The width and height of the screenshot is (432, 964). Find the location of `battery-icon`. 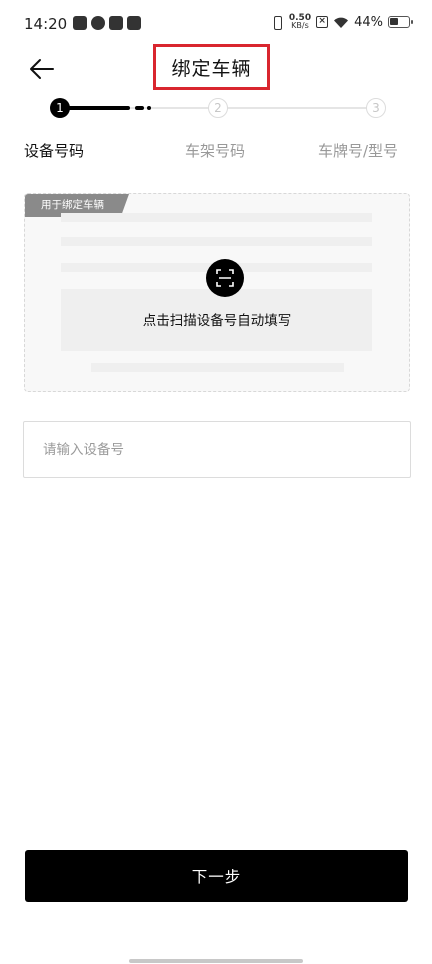

battery-icon is located at coordinates (400, 22).